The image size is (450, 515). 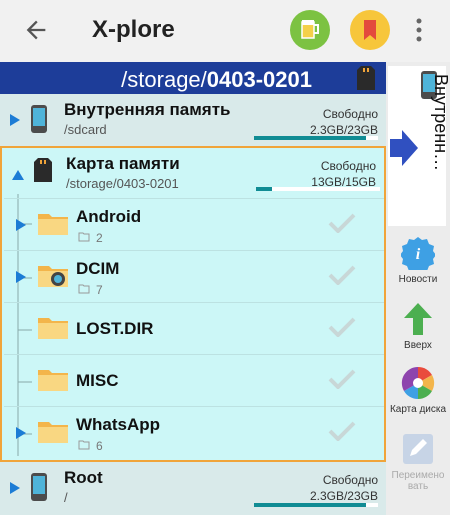 I want to click on folder-row: DCIM 7, so click(x=194, y=276).